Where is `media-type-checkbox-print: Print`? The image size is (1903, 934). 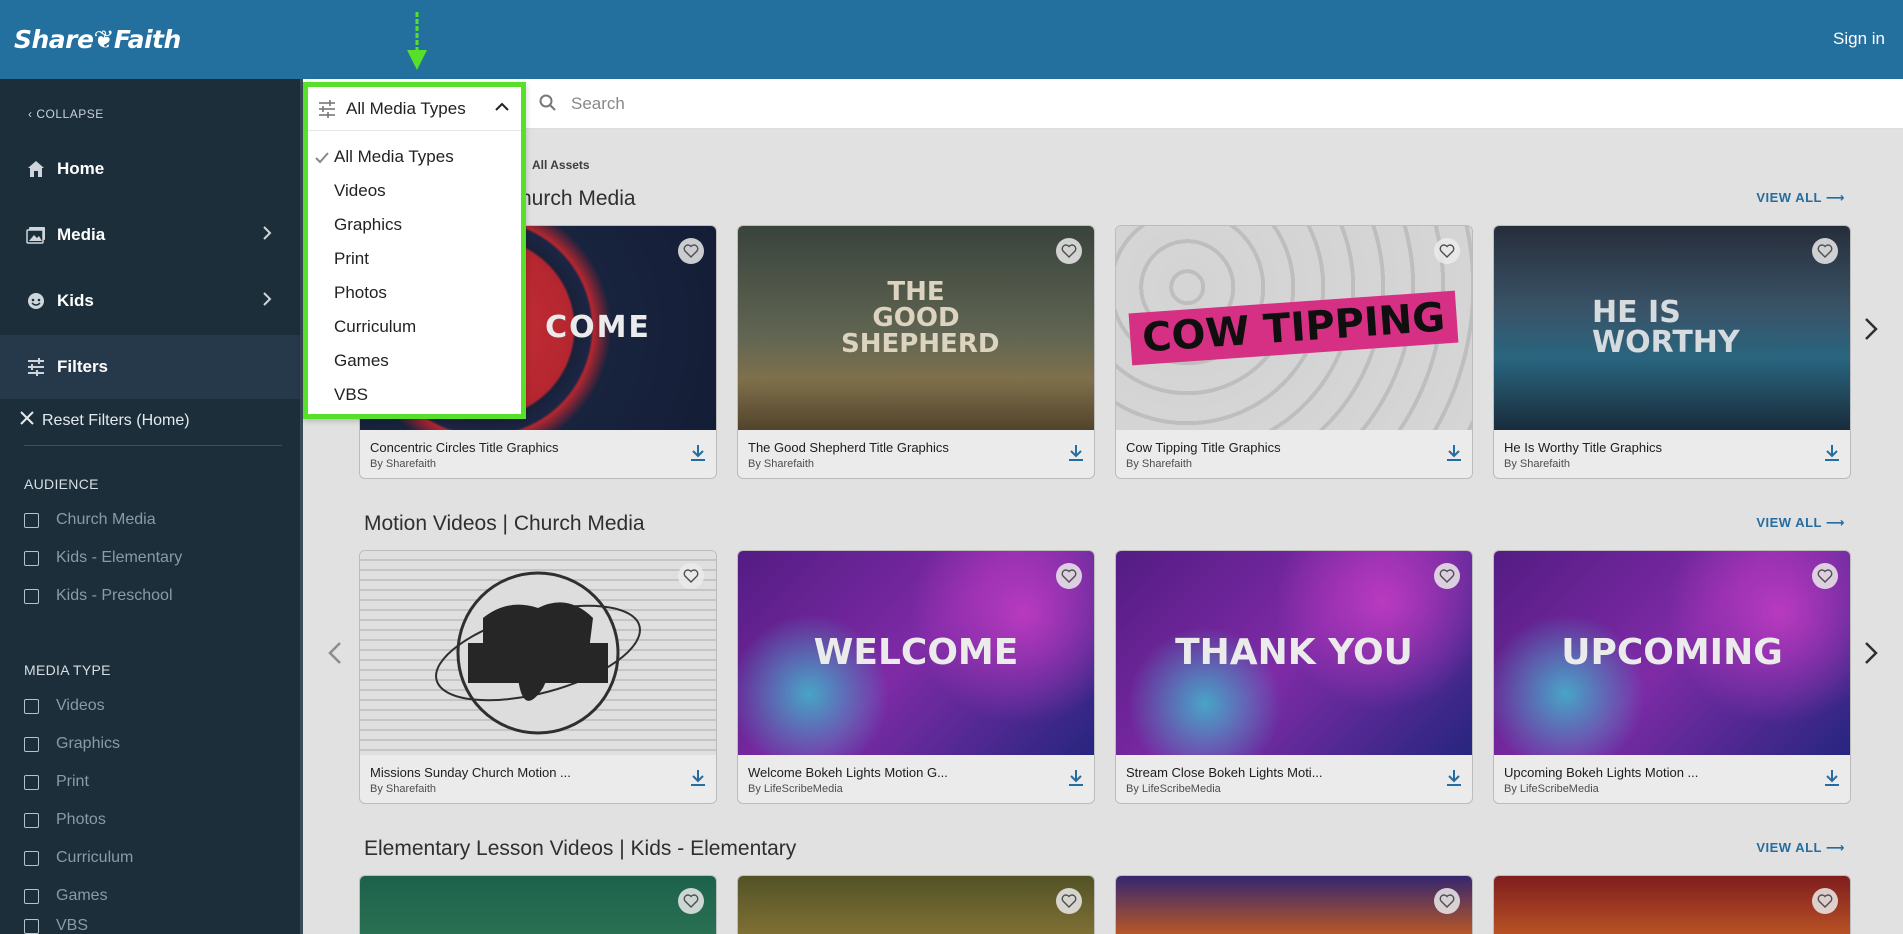 media-type-checkbox-print: Print is located at coordinates (56, 782).